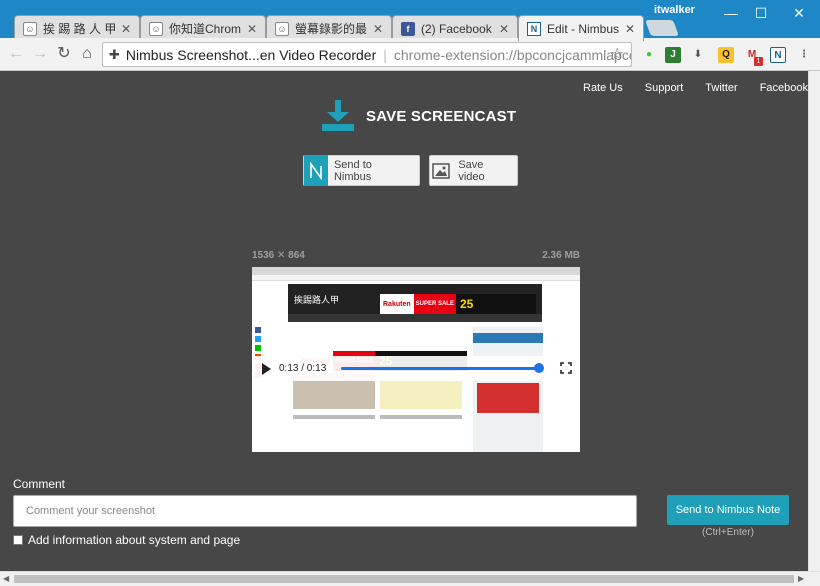  Describe the element at coordinates (205, 29) in the screenshot. I see `tab-title: 你知道Chrome` at that location.